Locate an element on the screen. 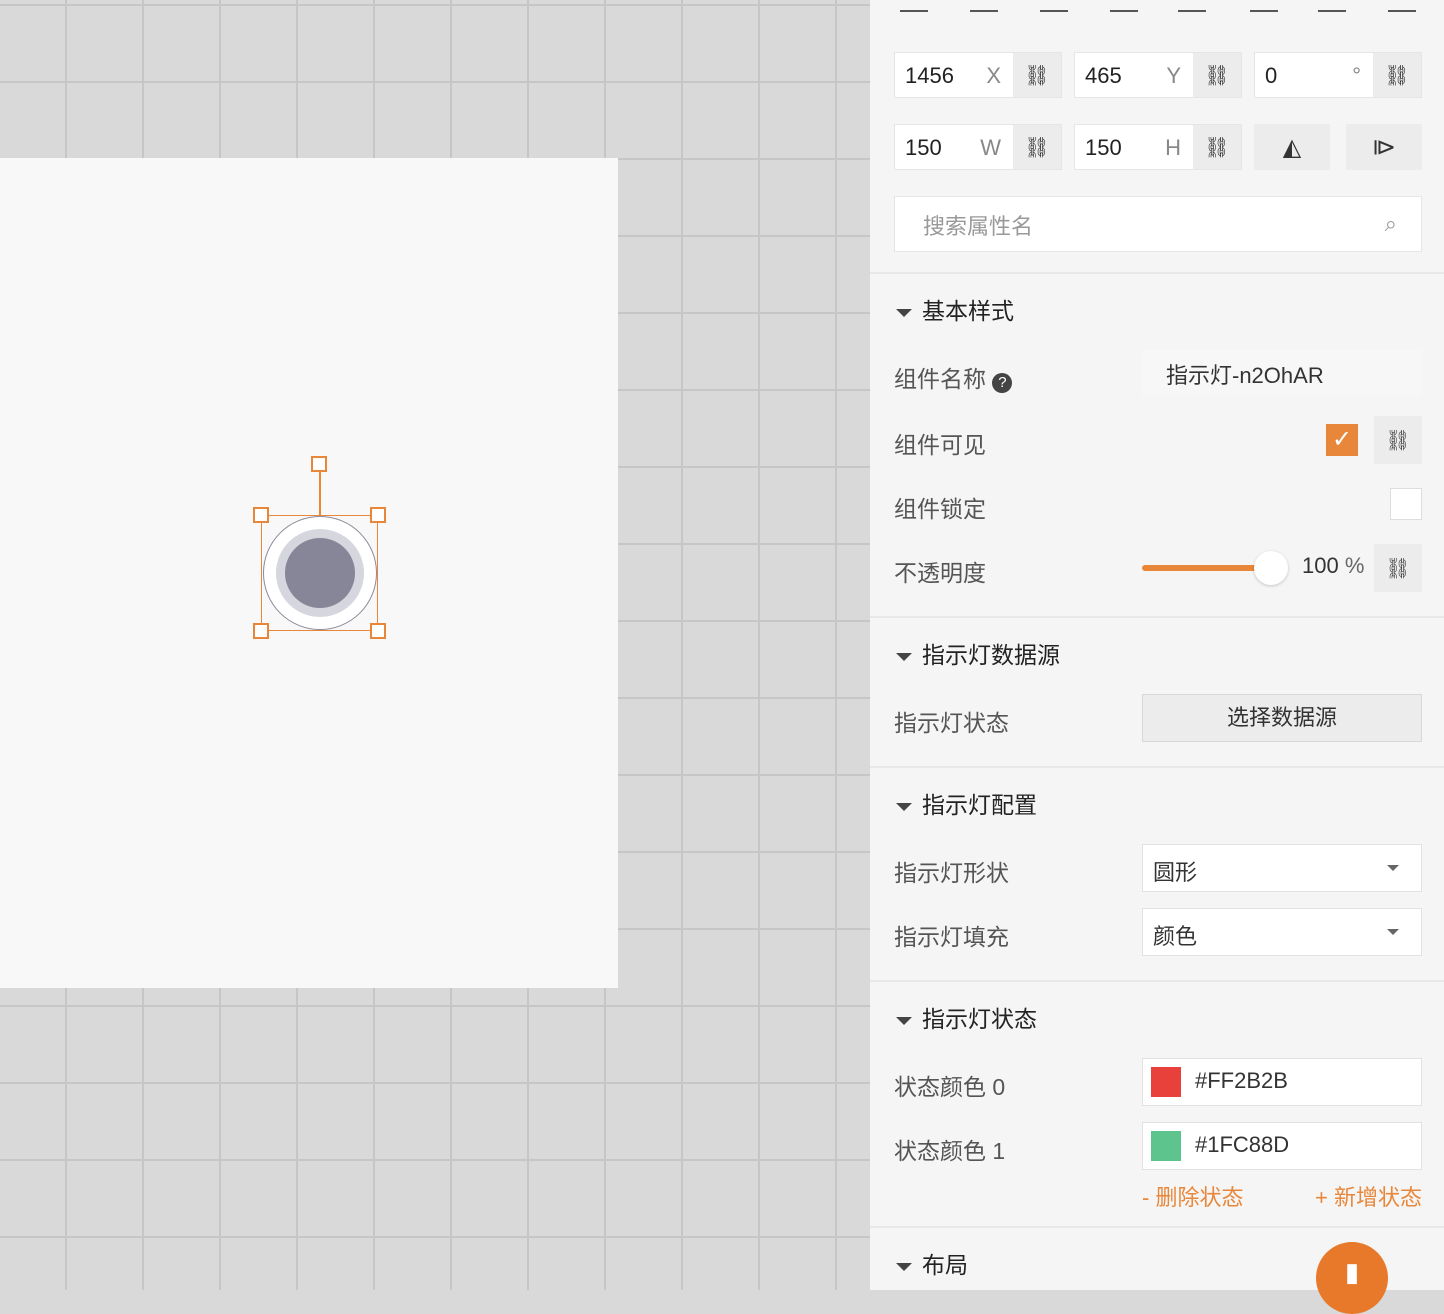 The image size is (1444, 1314). opacity-link-button: ⛓ is located at coordinates (1398, 568).